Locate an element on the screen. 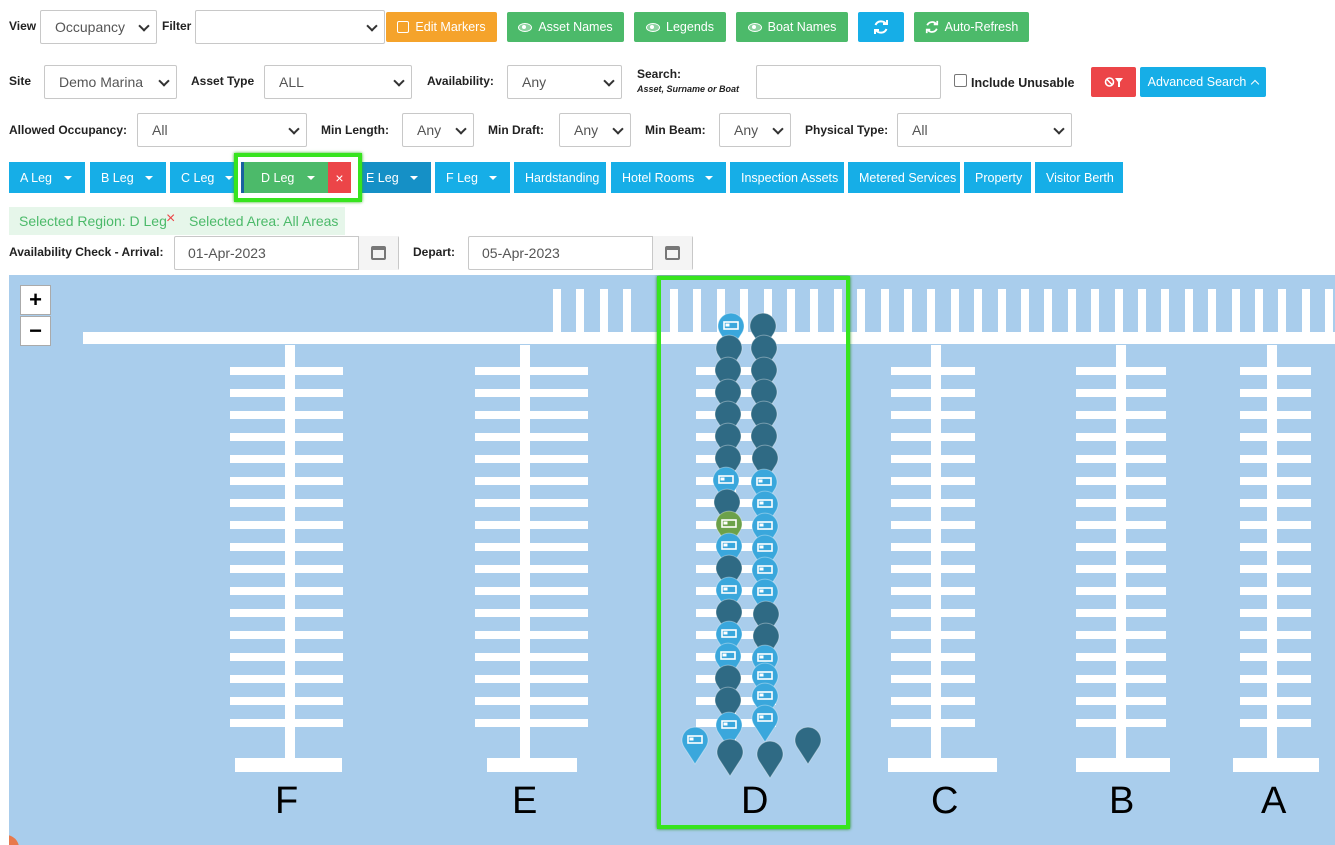 The image size is (1335, 845). allowed-occupancy-select: All is located at coordinates (222, 130).